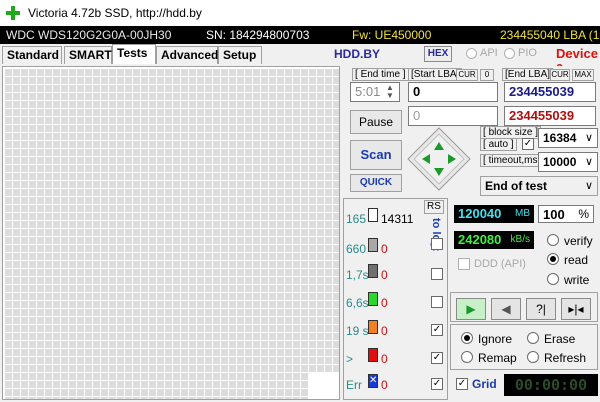  Describe the element at coordinates (560, 138) in the screenshot. I see `block-size-value: 16384` at that location.